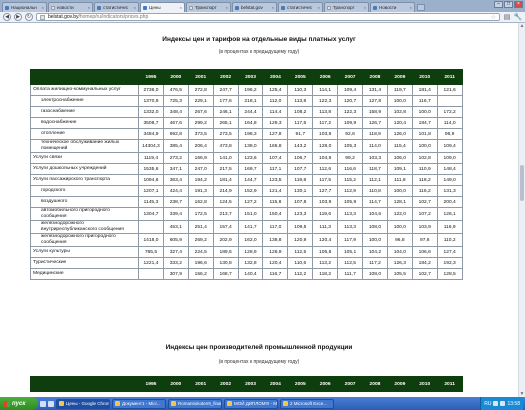 The image size is (525, 410). Describe the element at coordinates (84, 146) in the screenshot. I see `row-label: техническое обслуживание жилых помещений` at that location.